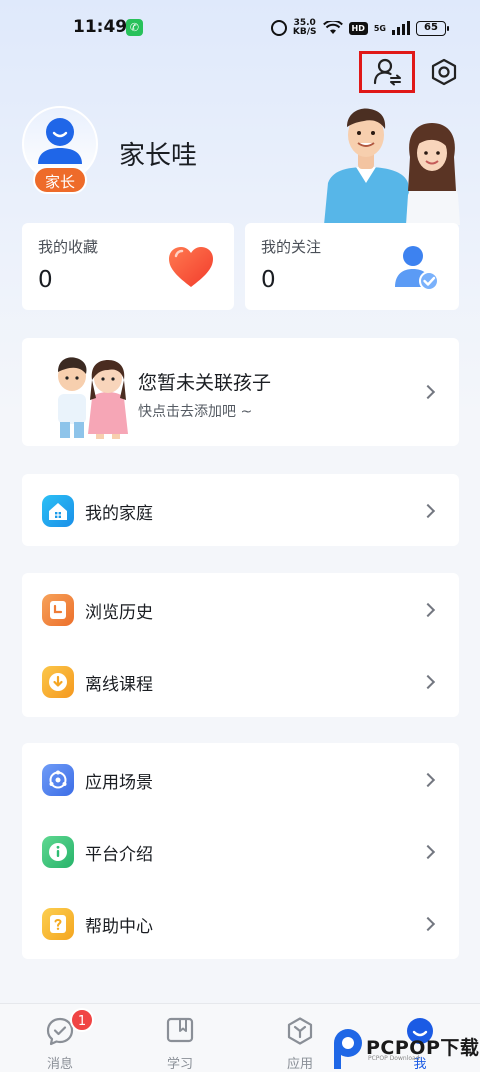 This screenshot has height=1072, width=480. Describe the element at coordinates (240, 779) in the screenshot. I see `menu-item-app-scenes: 应用场景` at that location.